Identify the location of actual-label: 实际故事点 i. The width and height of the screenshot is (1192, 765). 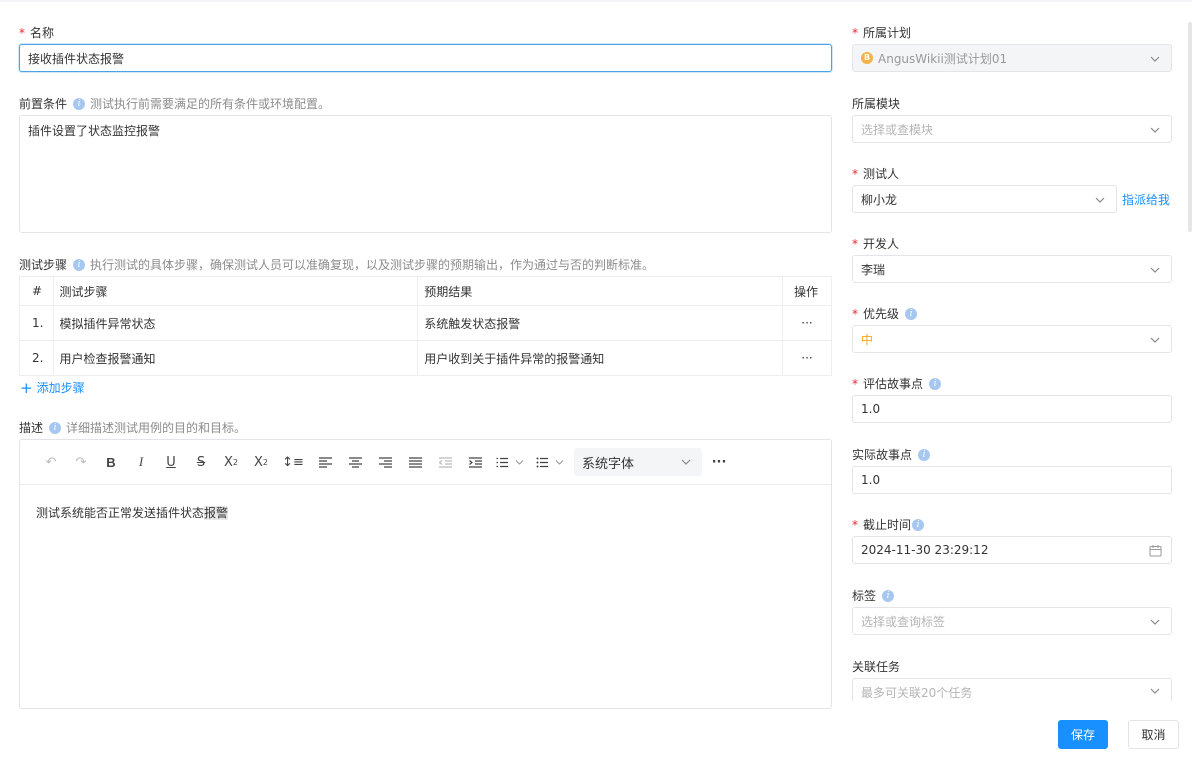
(891, 454).